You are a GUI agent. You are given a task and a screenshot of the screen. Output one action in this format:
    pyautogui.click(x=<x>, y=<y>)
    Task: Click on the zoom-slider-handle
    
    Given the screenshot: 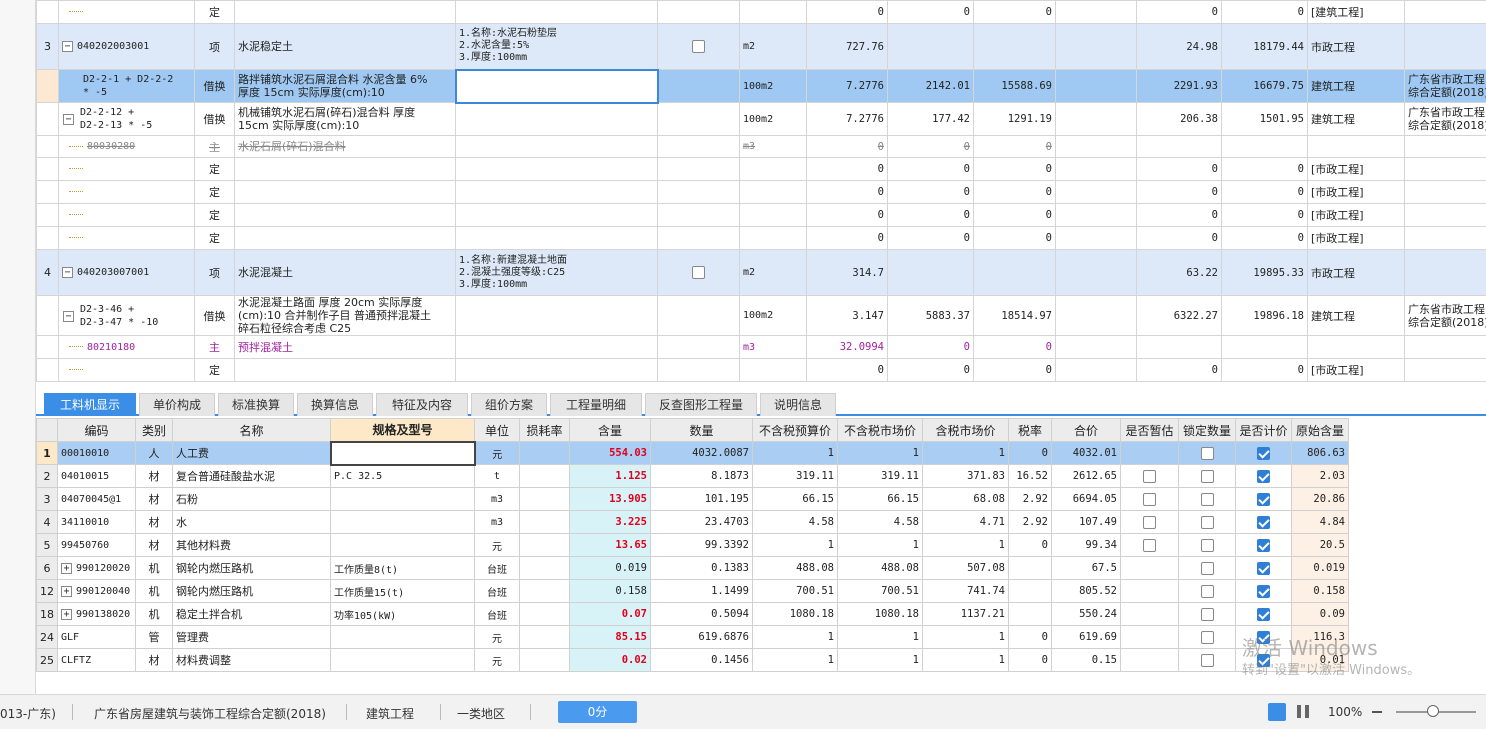 What is the action you would take?
    pyautogui.click(x=1433, y=711)
    